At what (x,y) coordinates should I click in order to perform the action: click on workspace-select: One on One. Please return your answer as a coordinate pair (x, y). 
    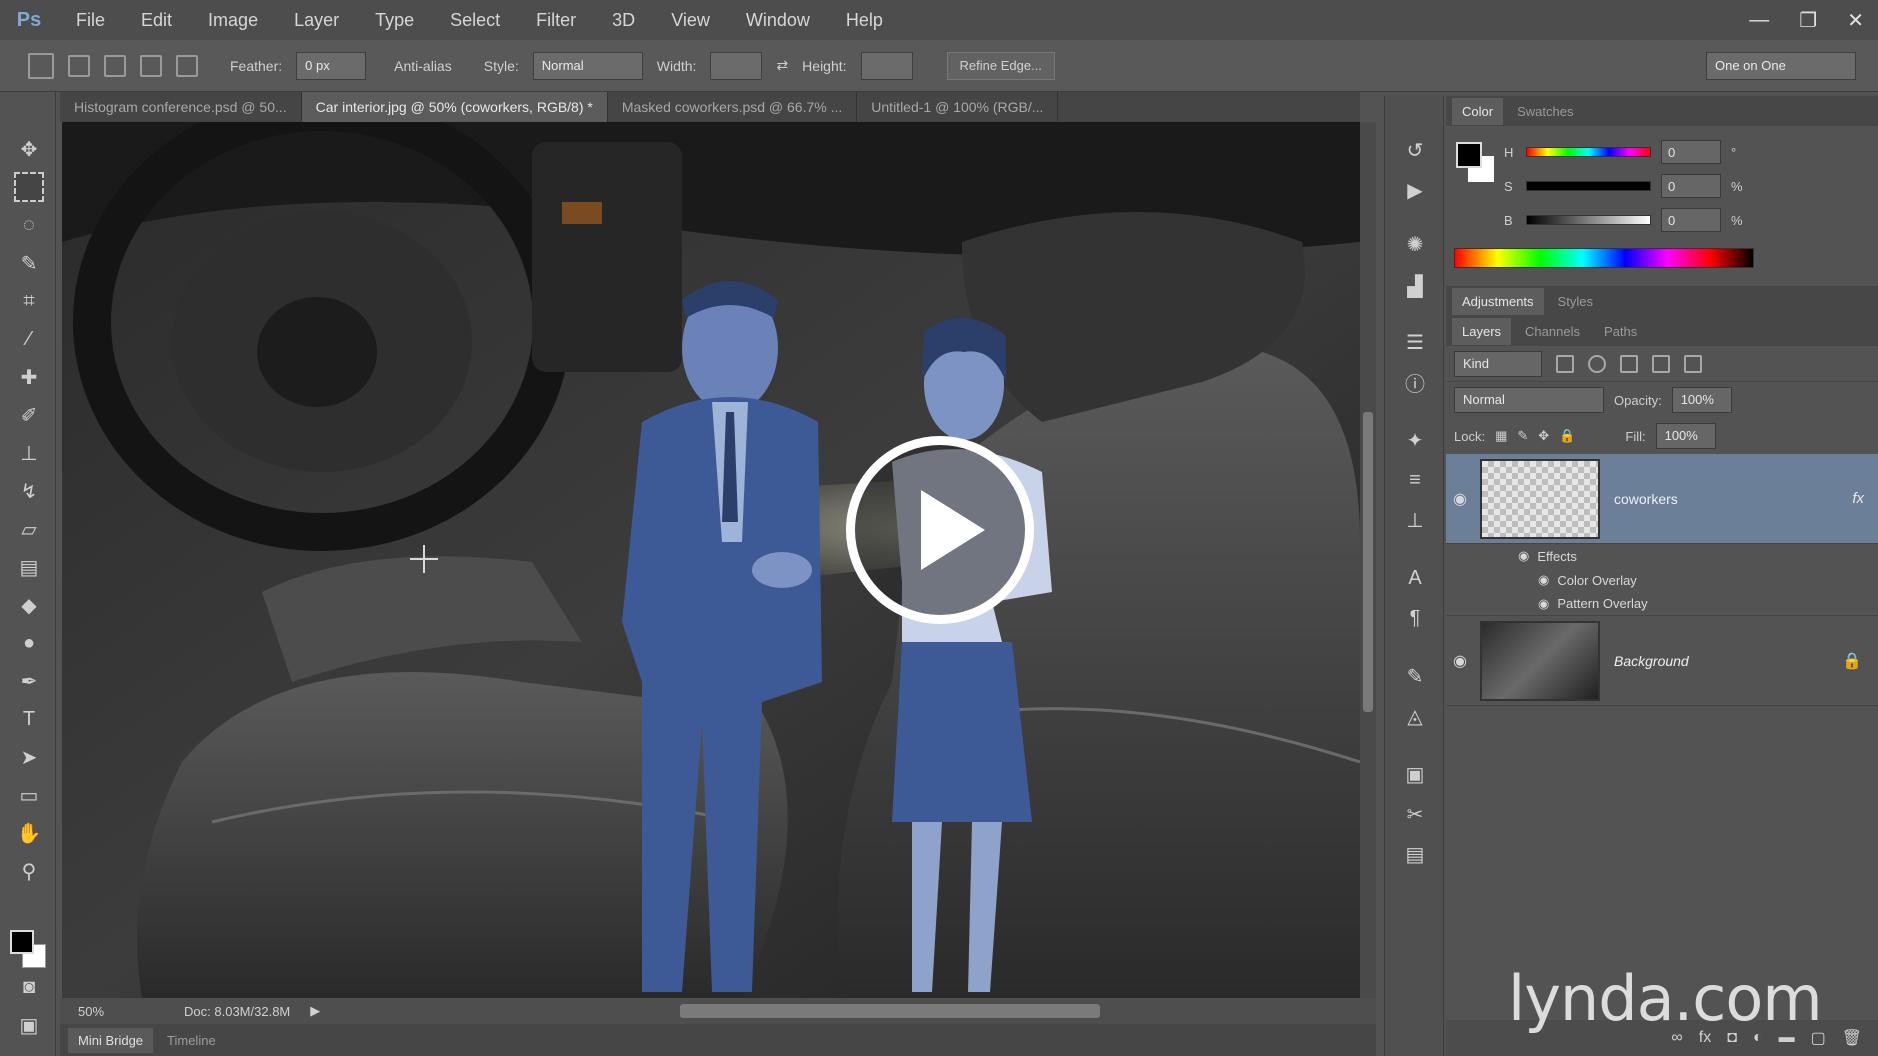
    Looking at the image, I should click on (1781, 65).